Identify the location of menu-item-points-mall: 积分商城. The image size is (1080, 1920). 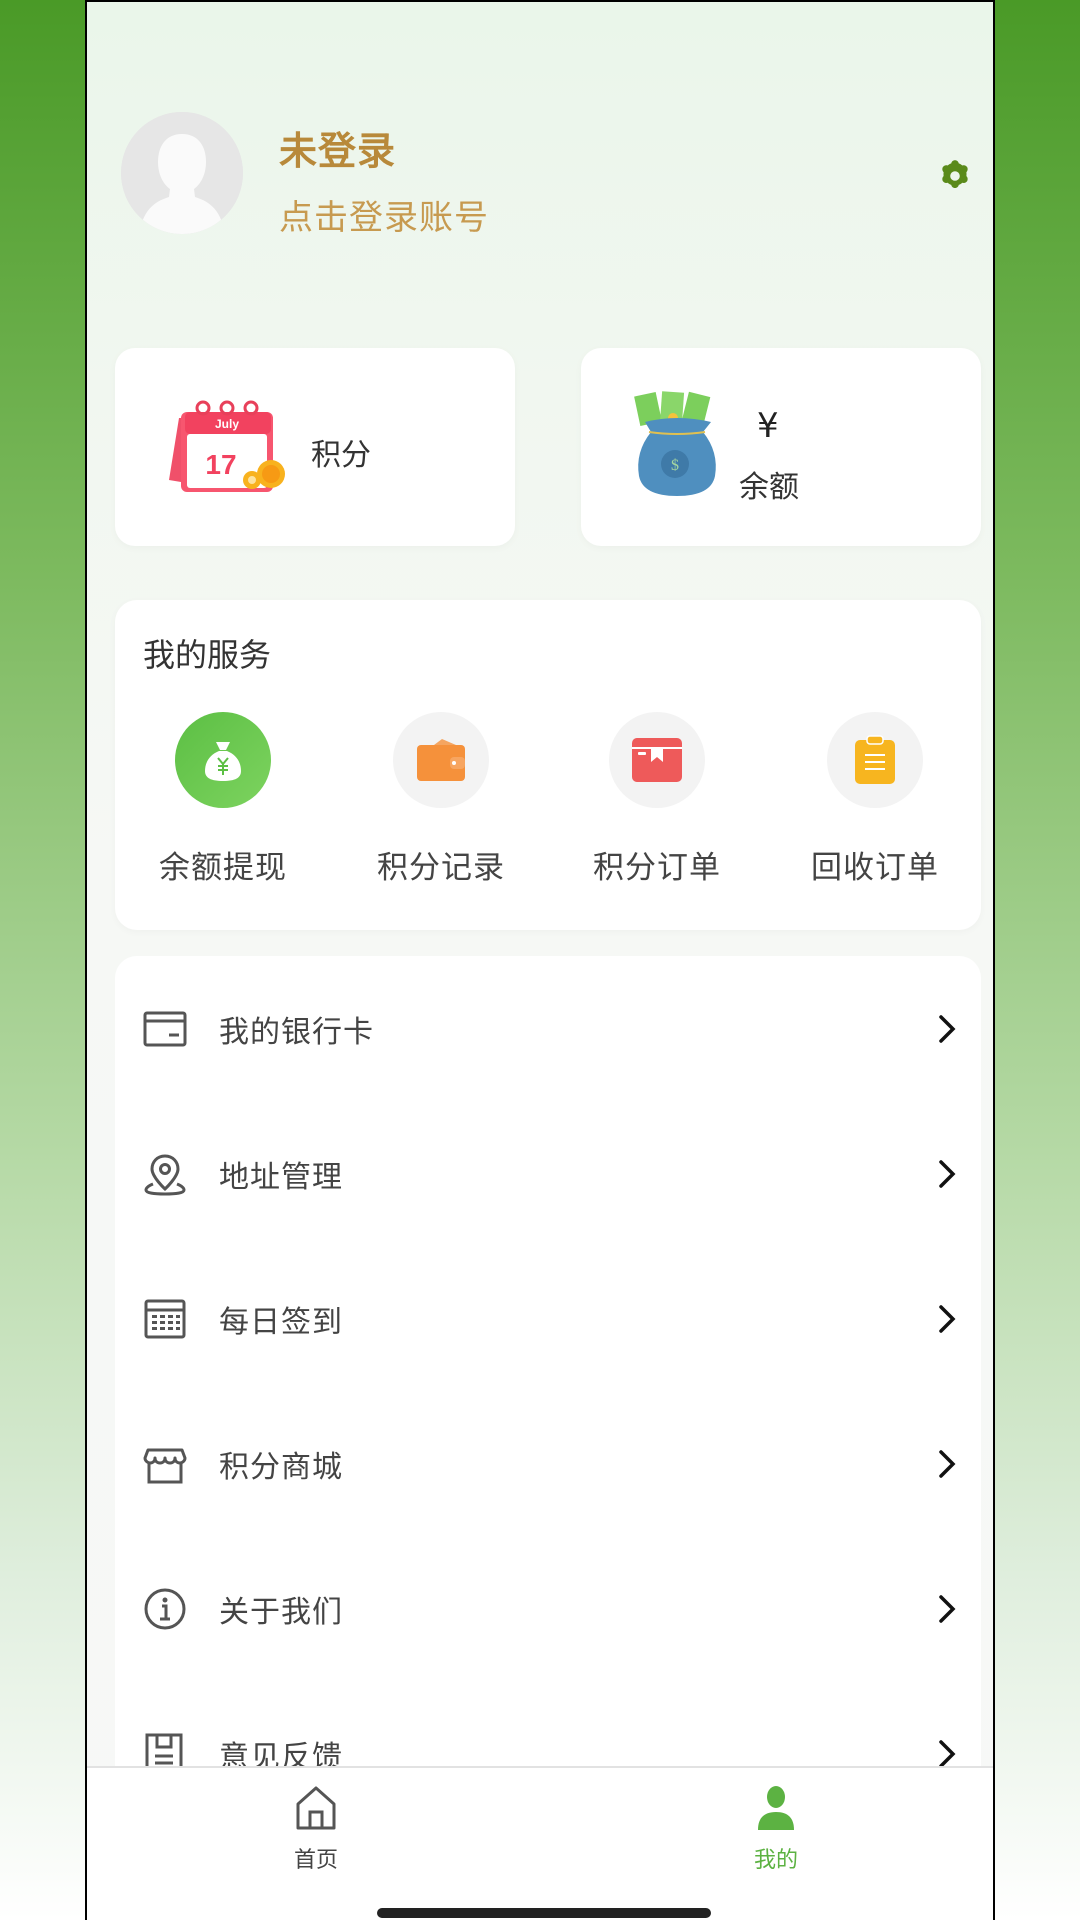
(548, 1463).